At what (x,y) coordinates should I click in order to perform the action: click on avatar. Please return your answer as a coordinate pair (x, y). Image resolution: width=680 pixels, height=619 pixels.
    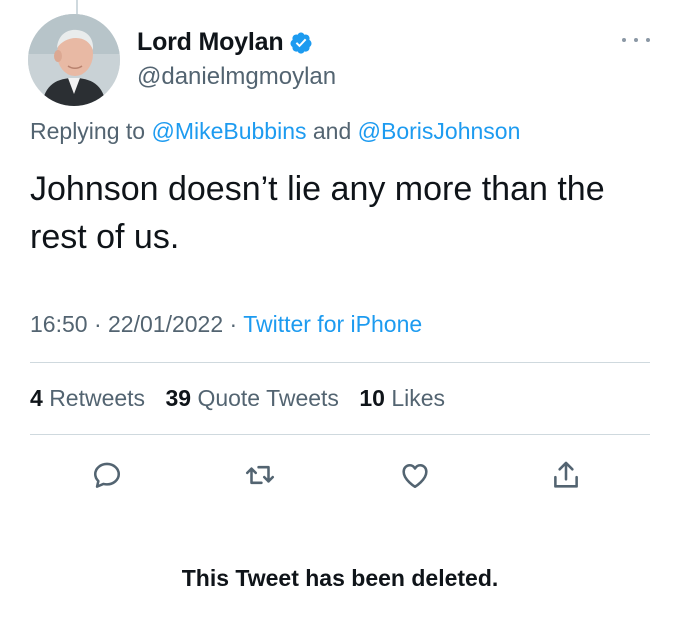
    Looking at the image, I should click on (74, 60).